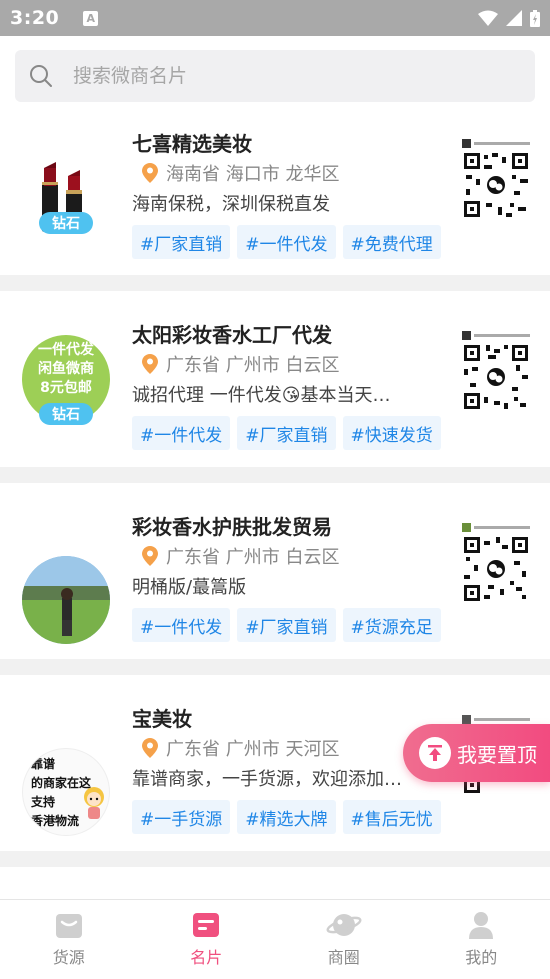 Image resolution: width=550 pixels, height=979 pixels. Describe the element at coordinates (91, 18) in the screenshot. I see `notification-icon: A` at that location.